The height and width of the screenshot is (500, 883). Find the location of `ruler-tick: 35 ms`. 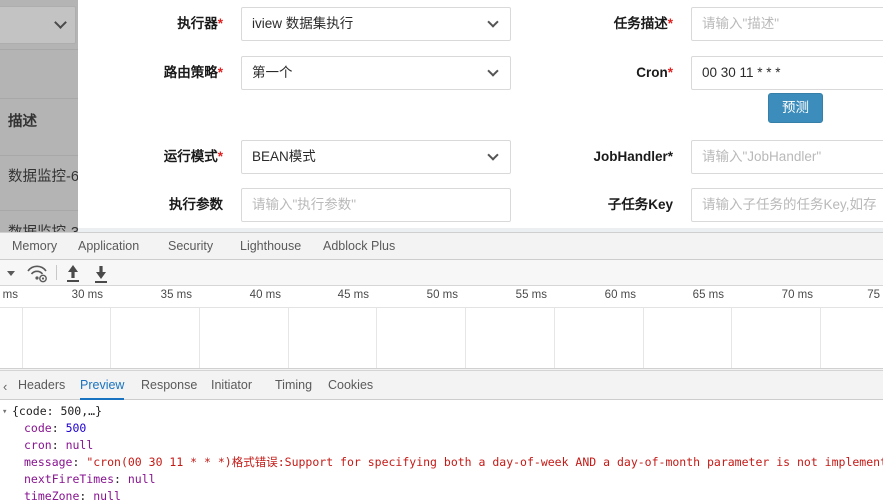

ruler-tick: 35 ms is located at coordinates (176, 295).